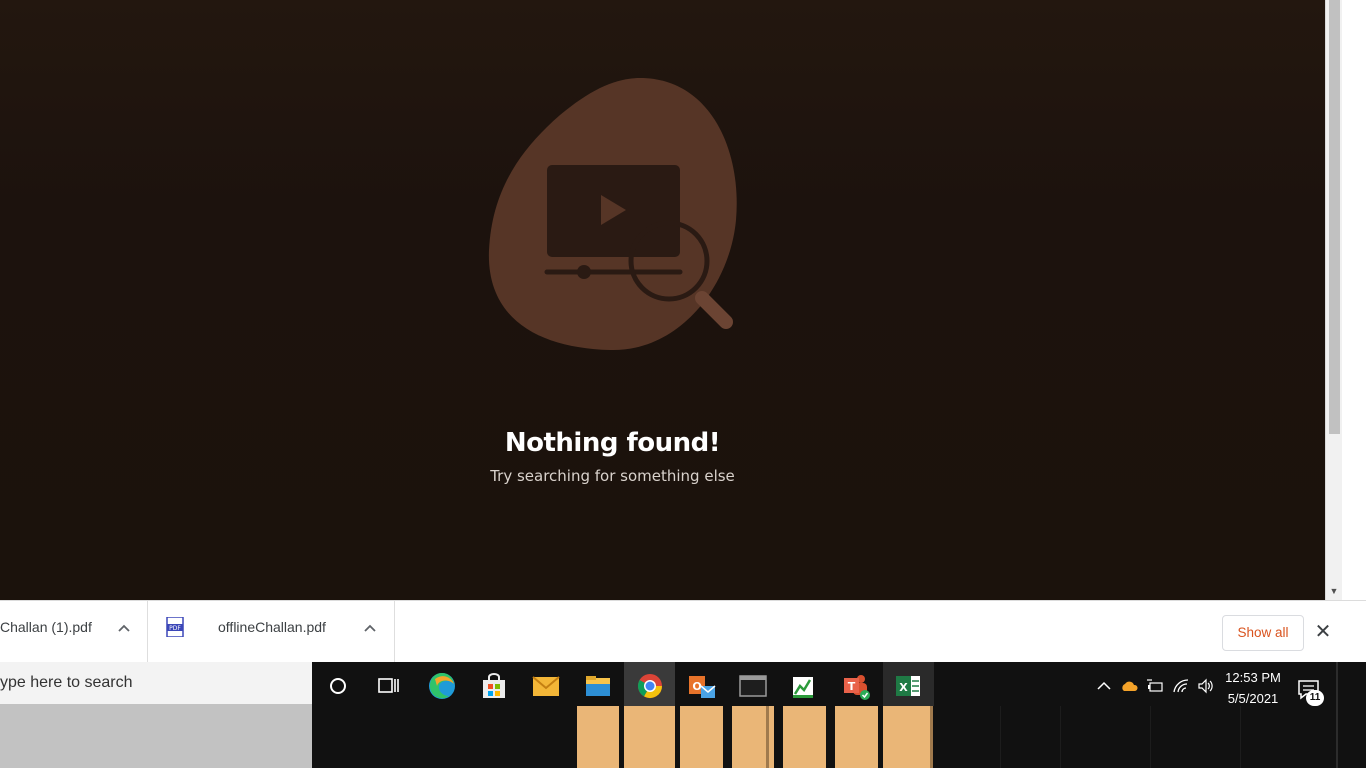  Describe the element at coordinates (1181, 686) in the screenshot. I see `wifi-icon` at that location.